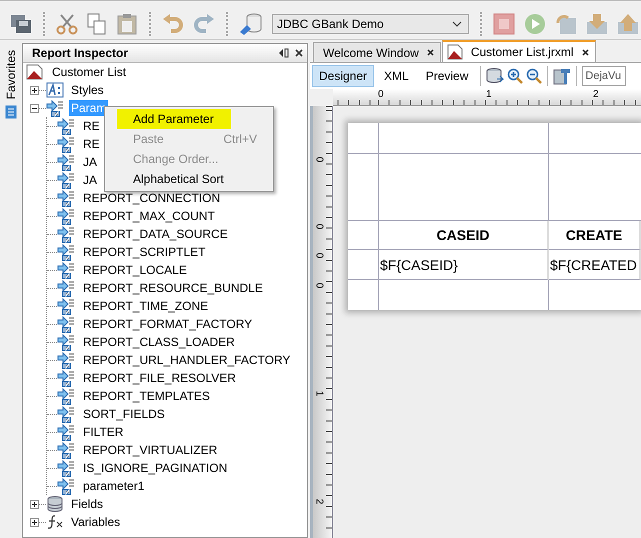  Describe the element at coordinates (464, 265) in the screenshot. I see `field-expression: $F{CASEID}` at that location.